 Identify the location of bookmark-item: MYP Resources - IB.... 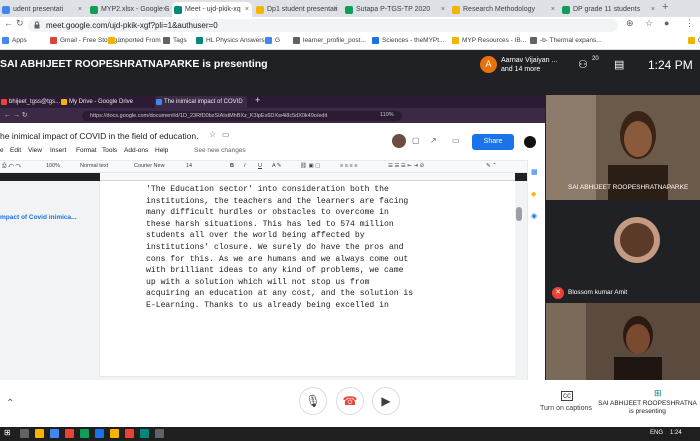
(489, 40).